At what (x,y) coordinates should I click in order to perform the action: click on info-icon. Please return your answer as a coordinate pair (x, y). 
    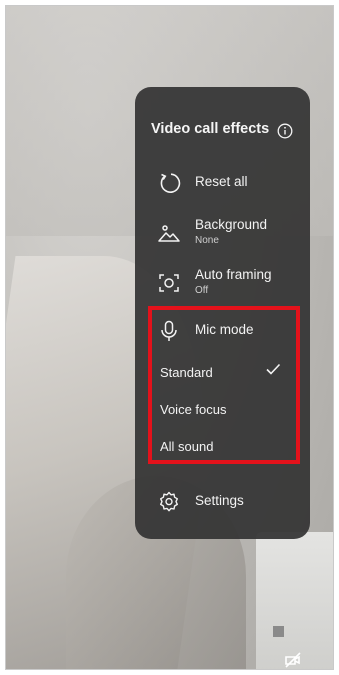
    Looking at the image, I should click on (285, 131).